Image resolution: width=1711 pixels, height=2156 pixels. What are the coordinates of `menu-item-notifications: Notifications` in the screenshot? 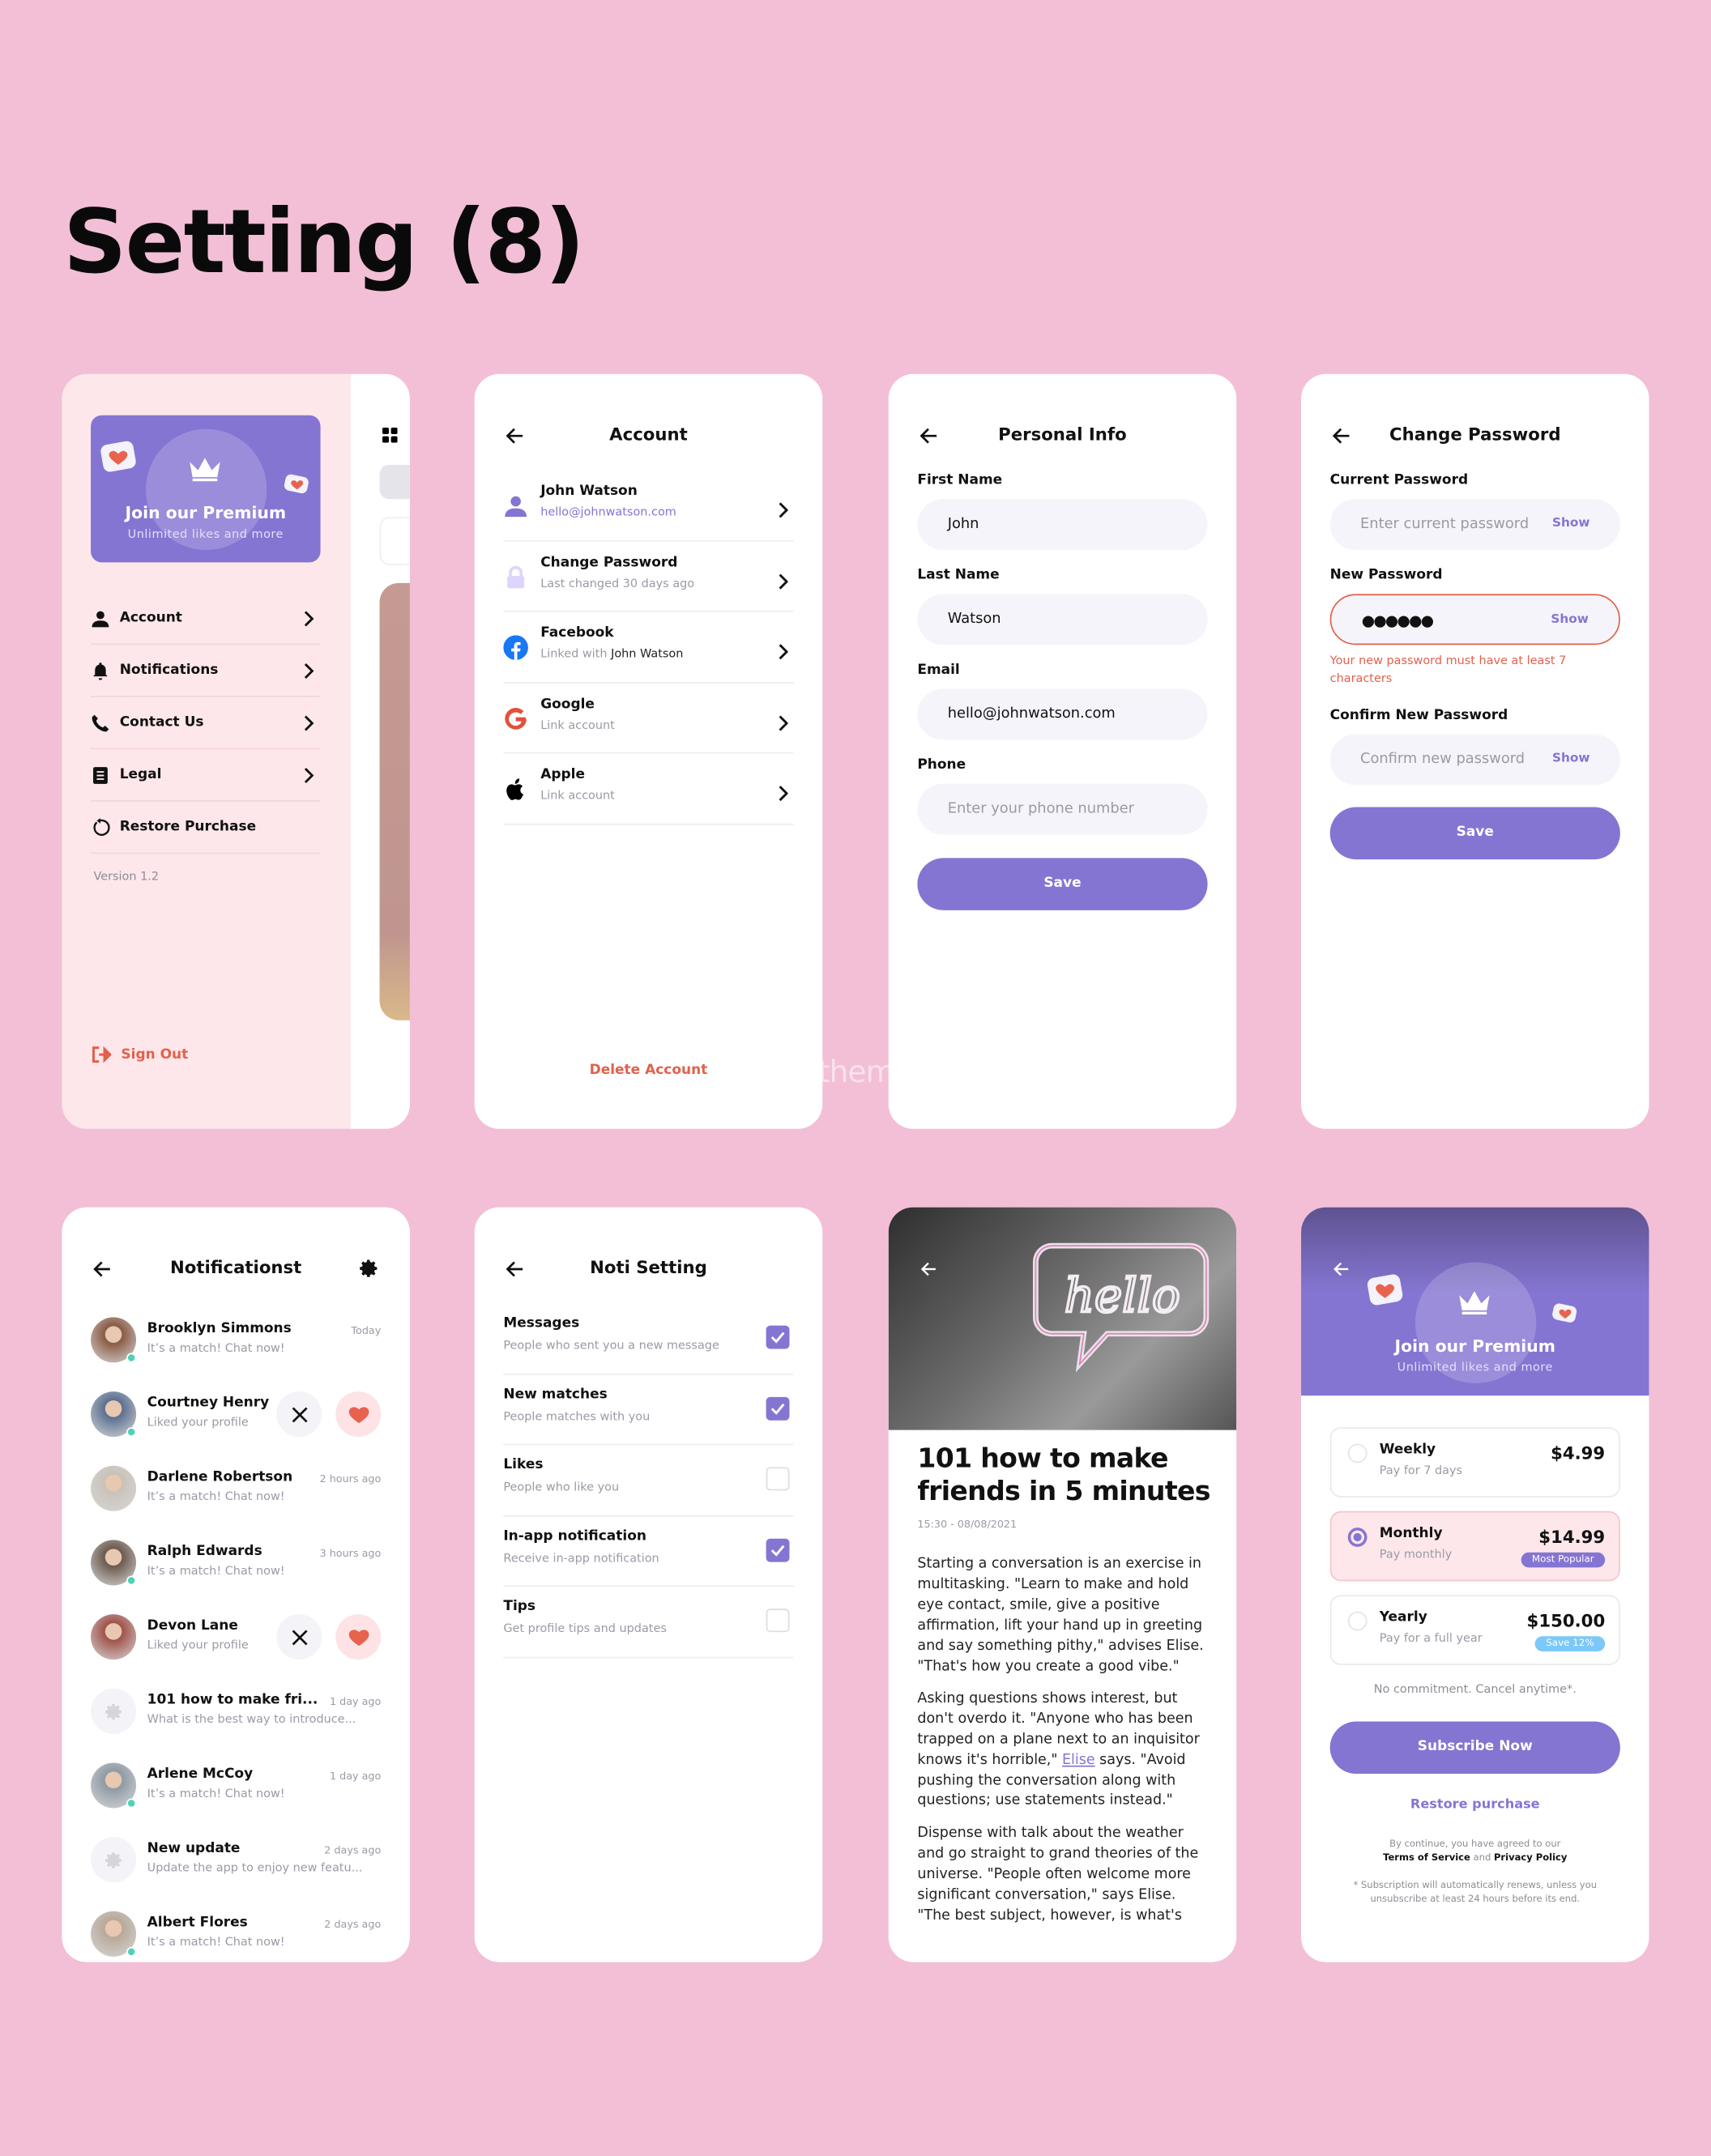 It's located at (206, 671).